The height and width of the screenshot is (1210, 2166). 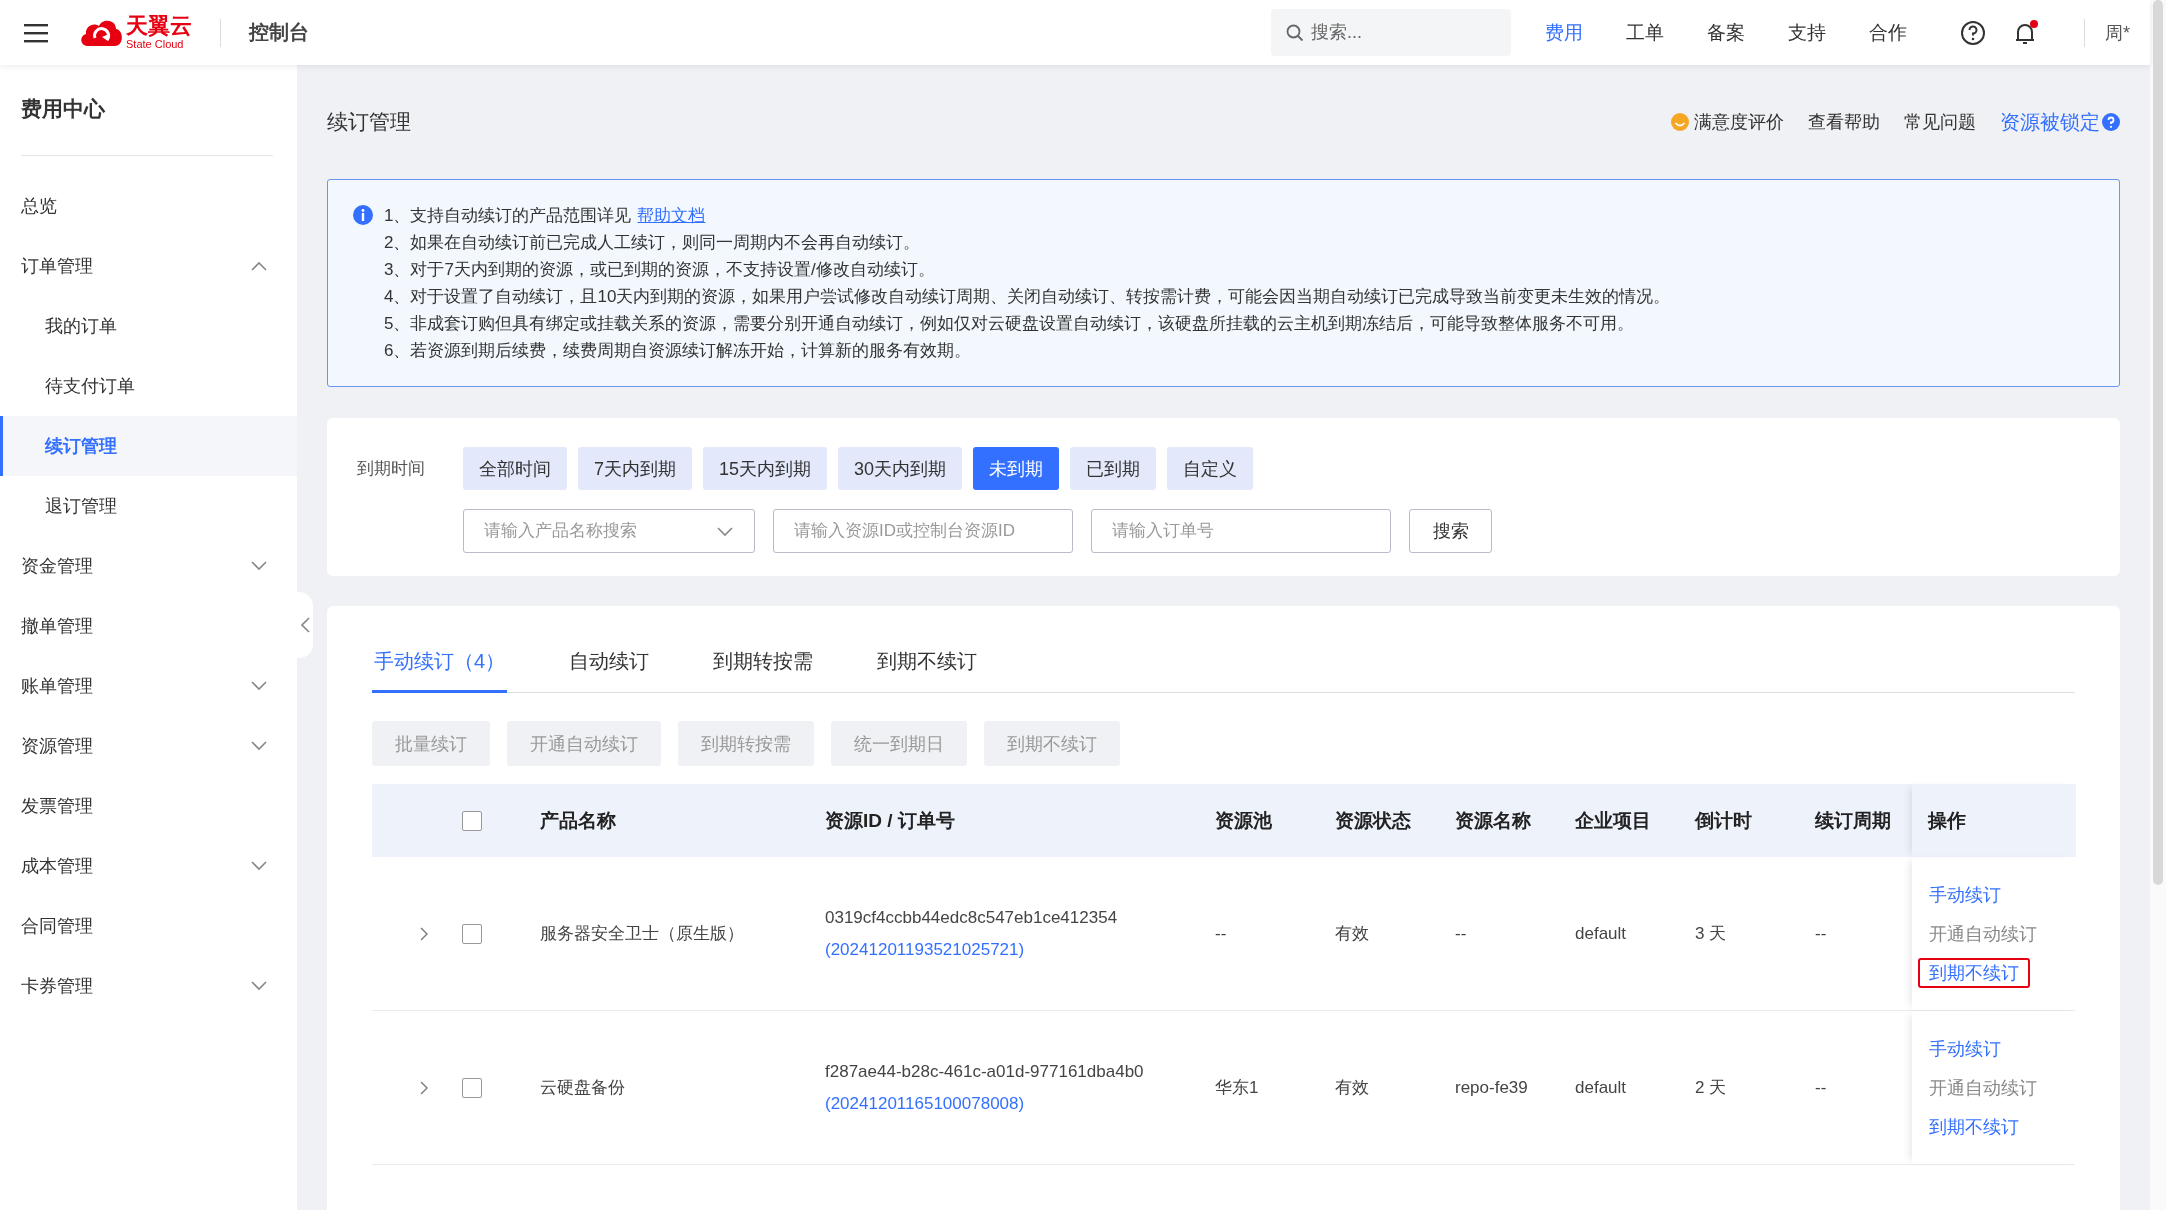 I want to click on notice-text: 5、非成套订购但具有绑定或挂载关系的资源，需要分别开通自动续订，例如仅对云硬盘设置自动续订，该硬盘所挂载的云主机到期冻结后，可能导致整体服务不可用。, so click(x=1009, y=323).